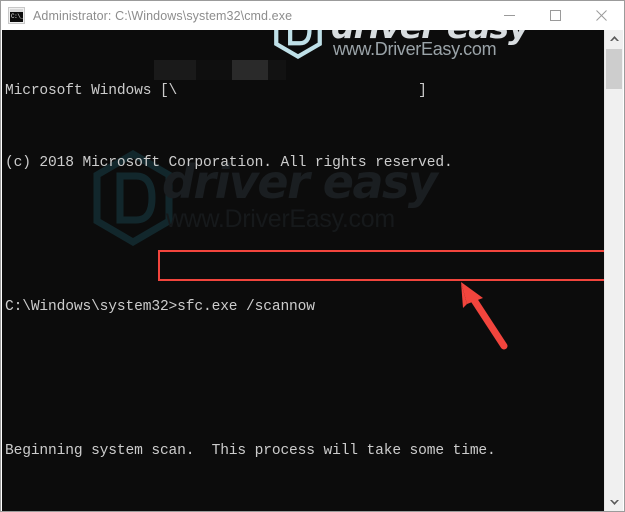  What do you see at coordinates (614, 69) in the screenshot?
I see `scrollbar-thumb` at bounding box center [614, 69].